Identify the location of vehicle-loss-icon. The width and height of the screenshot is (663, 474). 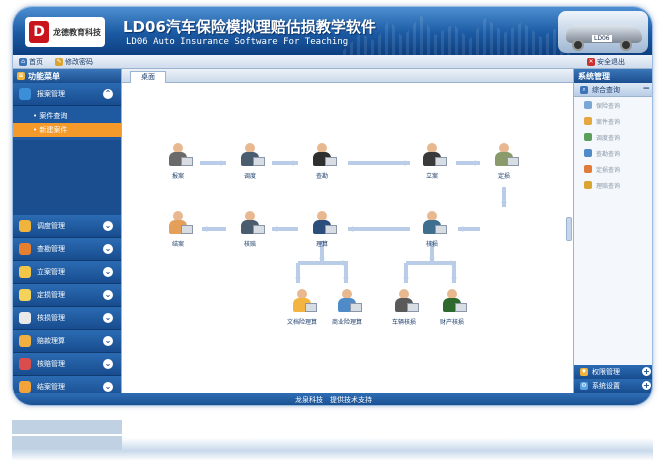
(404, 302).